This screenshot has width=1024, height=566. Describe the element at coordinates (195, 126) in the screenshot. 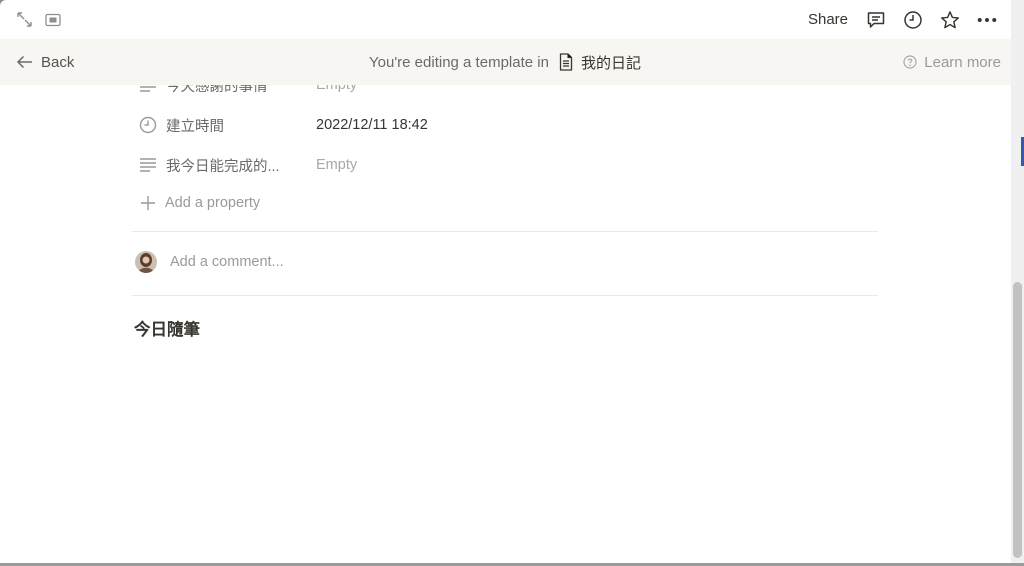

I see `property-name: 建立時間` at that location.